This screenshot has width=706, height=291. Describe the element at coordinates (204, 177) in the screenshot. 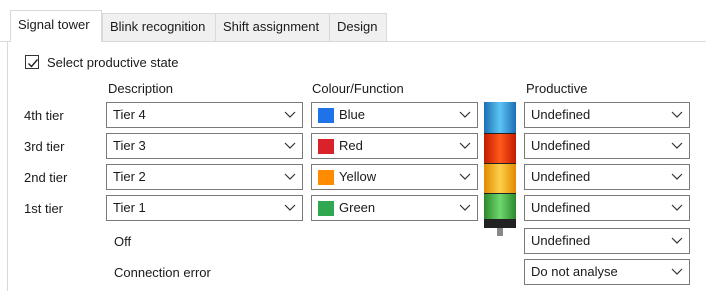

I see `description-combo: Tier 2` at that location.